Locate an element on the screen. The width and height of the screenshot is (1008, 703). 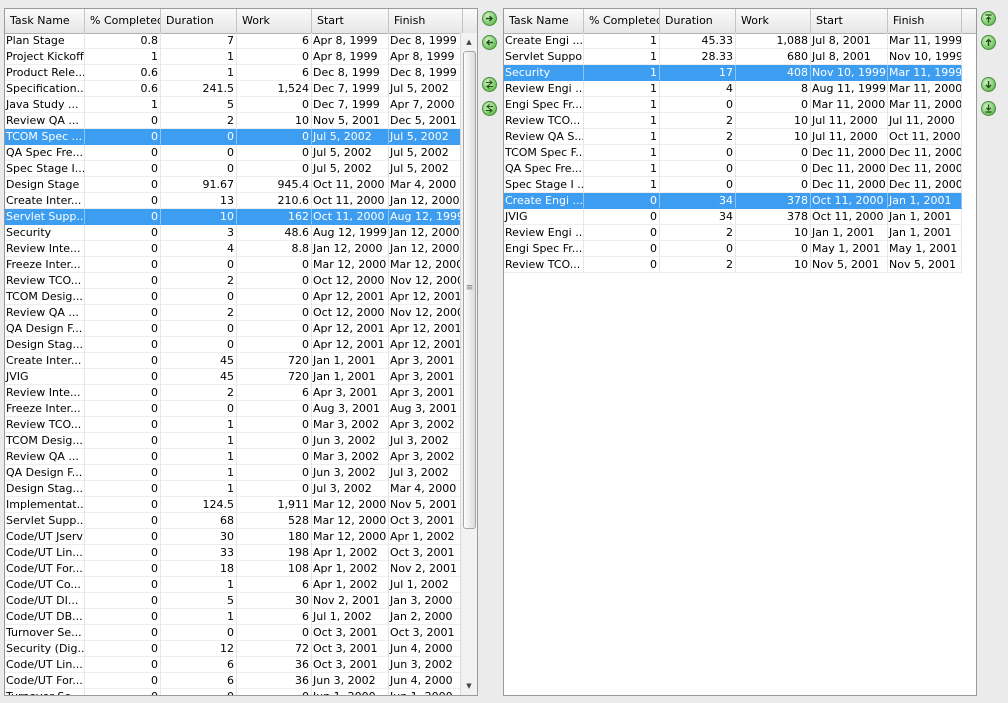
move-to-top-button is located at coordinates (988, 18).